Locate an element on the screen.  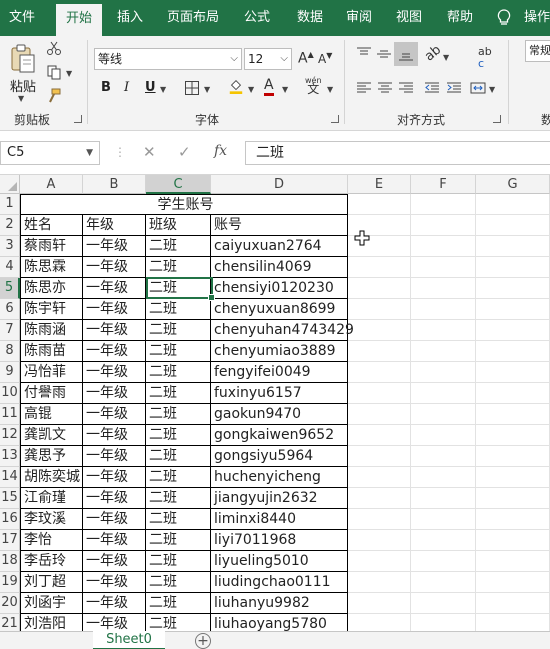
format-painter-icon is located at coordinates (54, 96).